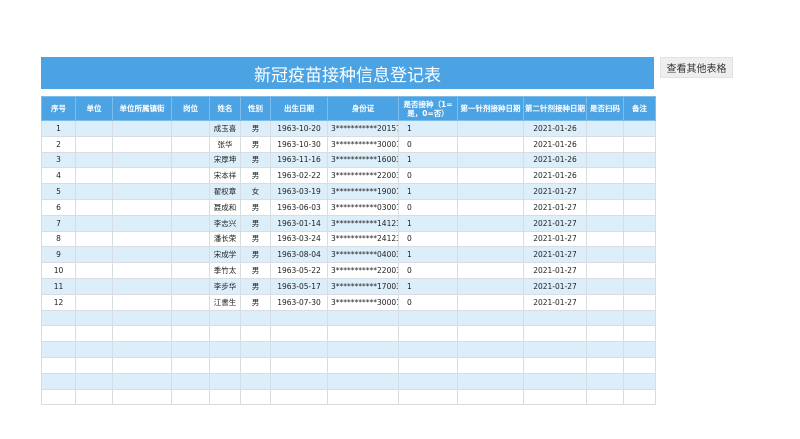 Image resolution: width=800 pixels, height=439 pixels. Describe the element at coordinates (225, 191) in the screenshot. I see `cell-name: 翟权章` at that location.